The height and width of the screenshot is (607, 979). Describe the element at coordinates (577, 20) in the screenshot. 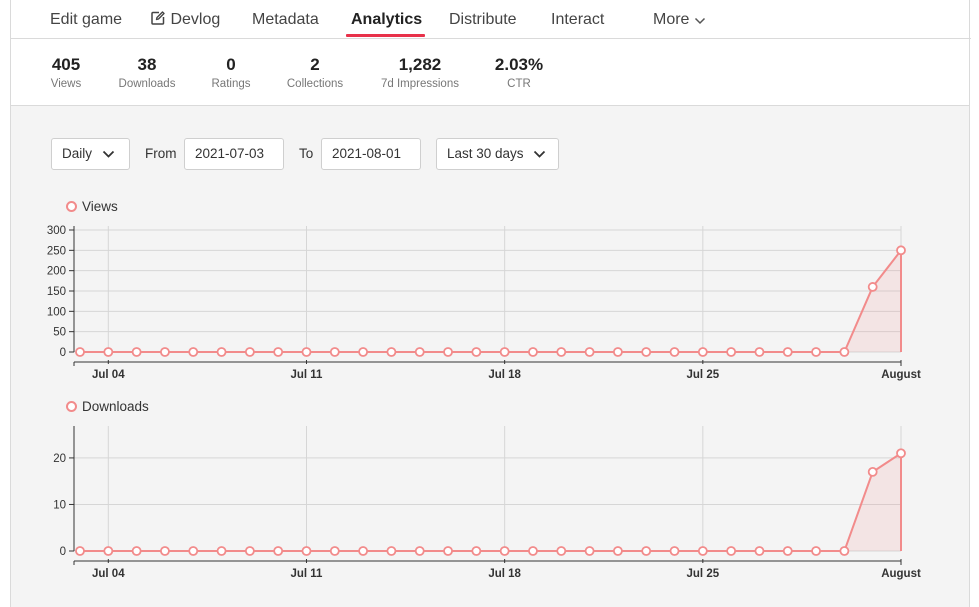

I see `tab-interact: Interact` at that location.